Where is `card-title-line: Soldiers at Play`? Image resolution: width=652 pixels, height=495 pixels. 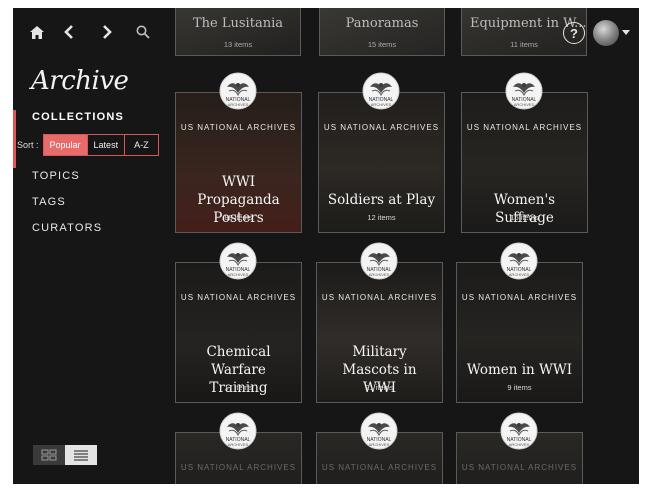
card-title-line: Soldiers at Play is located at coordinates (381, 200).